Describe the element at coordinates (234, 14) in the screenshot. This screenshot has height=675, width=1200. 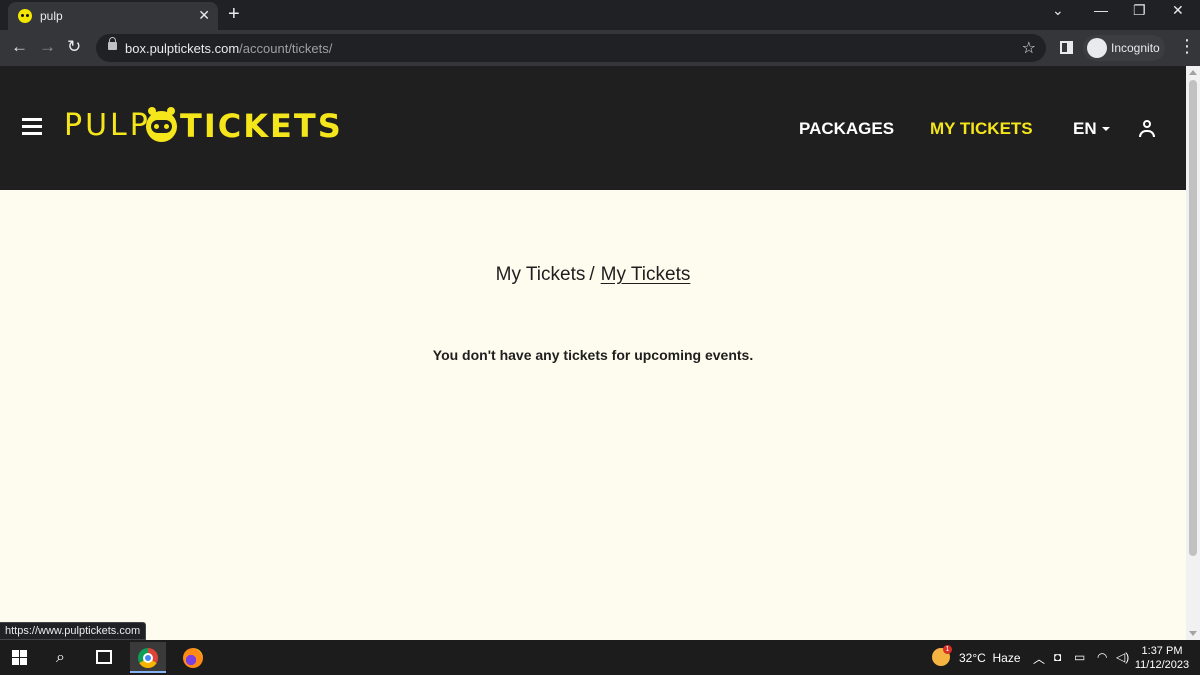
I see `new-tab-button: +` at that location.